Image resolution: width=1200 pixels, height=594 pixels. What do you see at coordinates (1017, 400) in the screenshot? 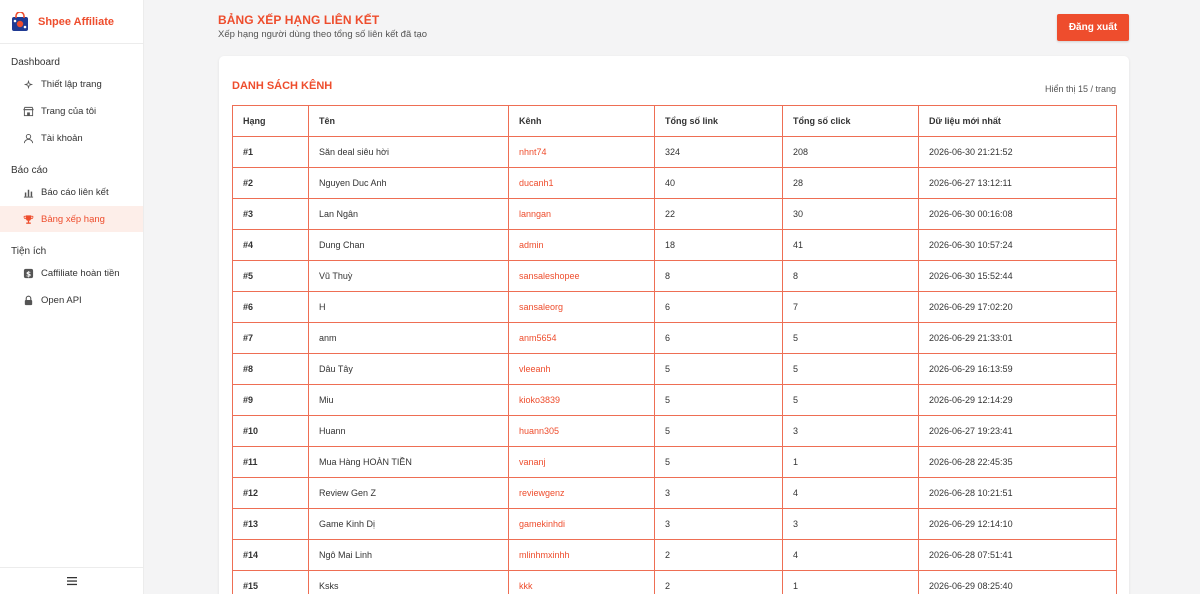
I see `latest-data-cell: 2026-06-29 12:14:29` at bounding box center [1017, 400].